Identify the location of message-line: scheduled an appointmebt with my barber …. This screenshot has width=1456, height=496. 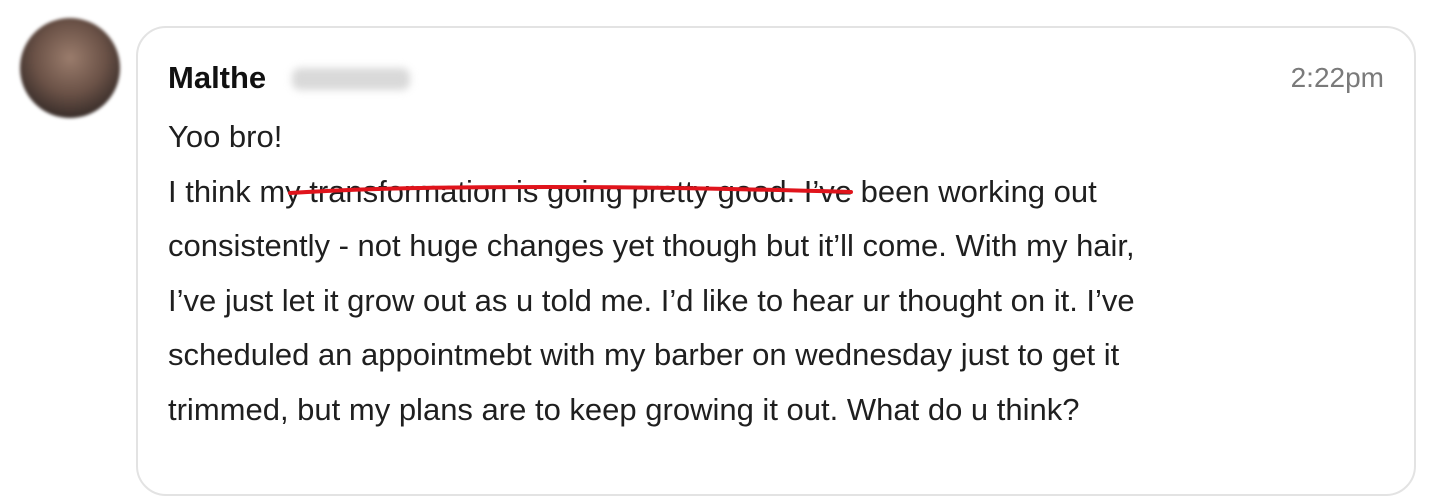
(644, 354).